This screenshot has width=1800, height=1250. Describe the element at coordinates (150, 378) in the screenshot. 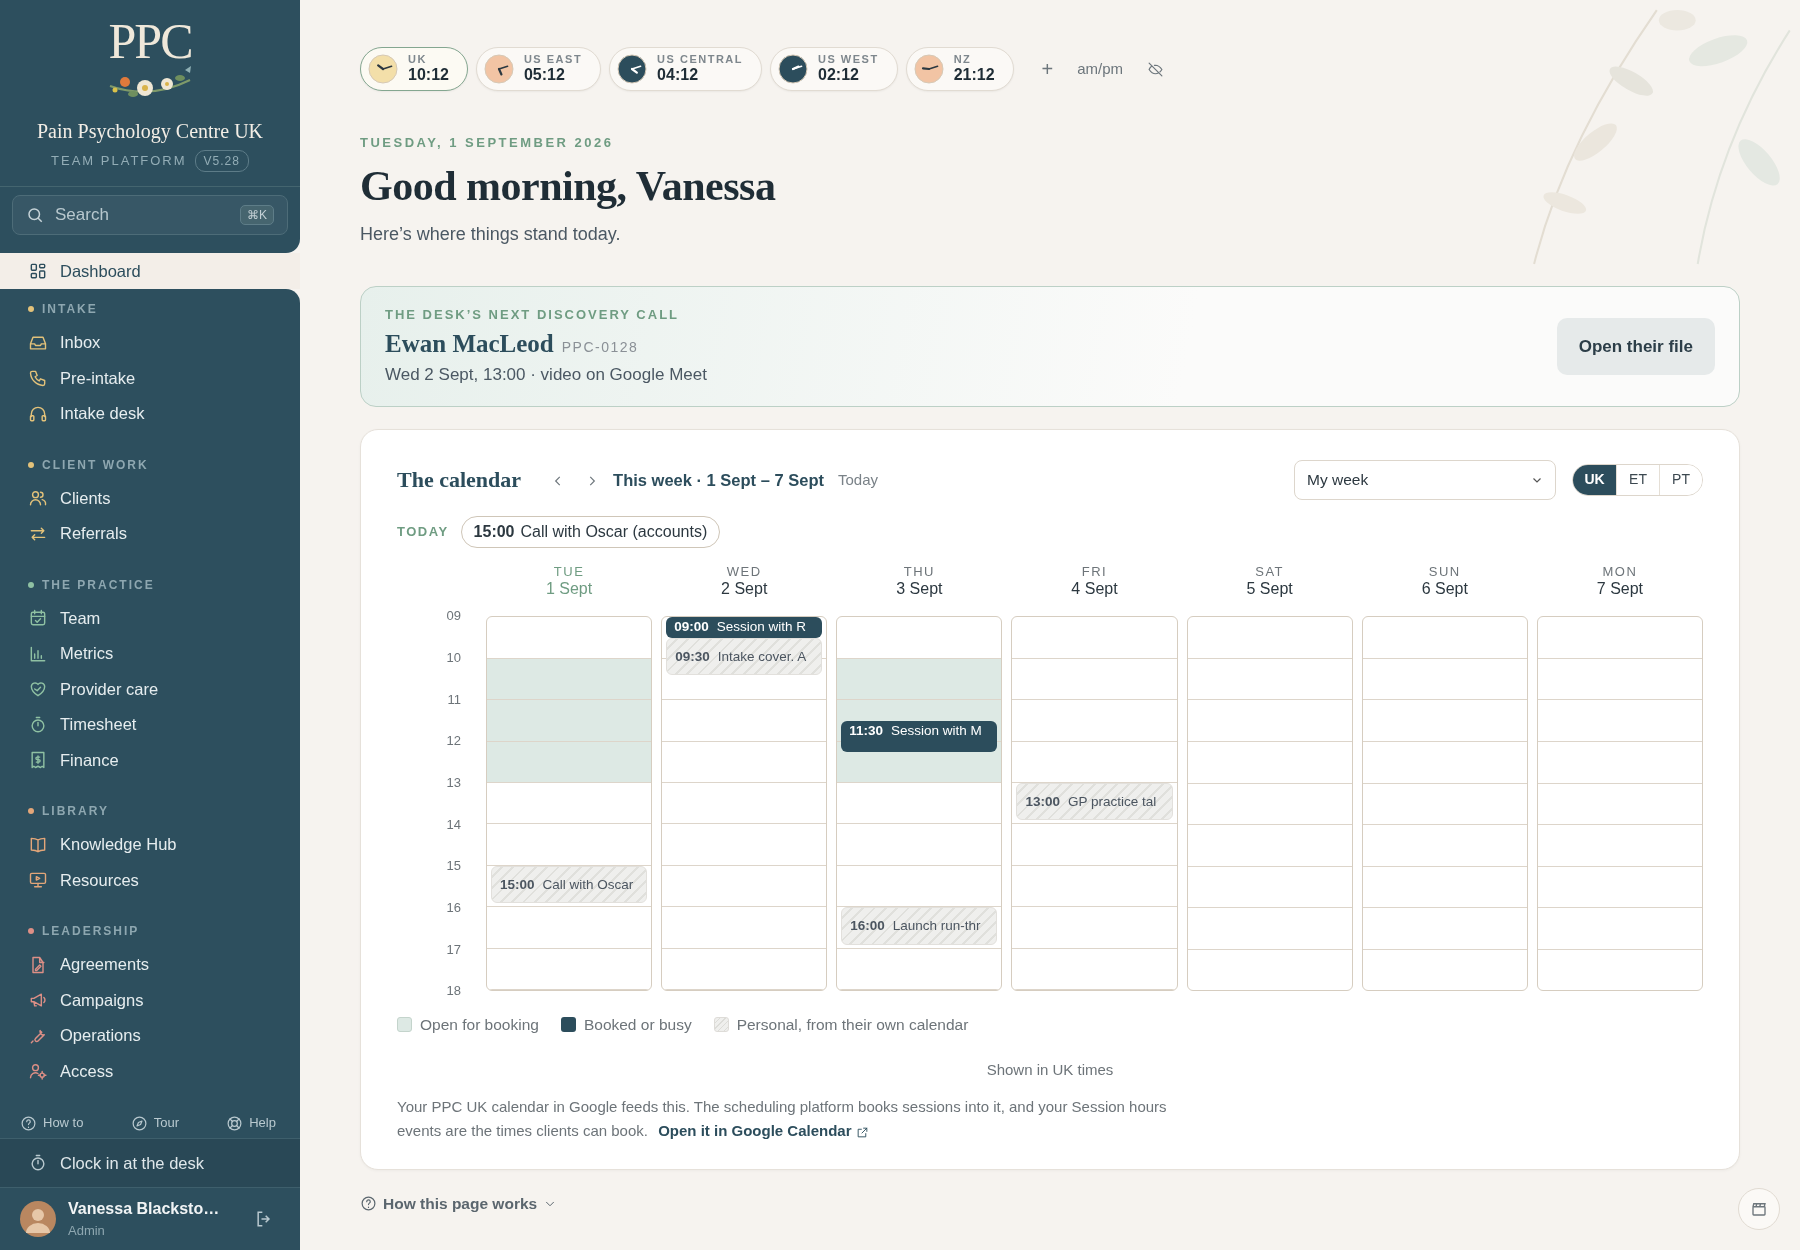

I see `nav-item: Pre-intake` at that location.